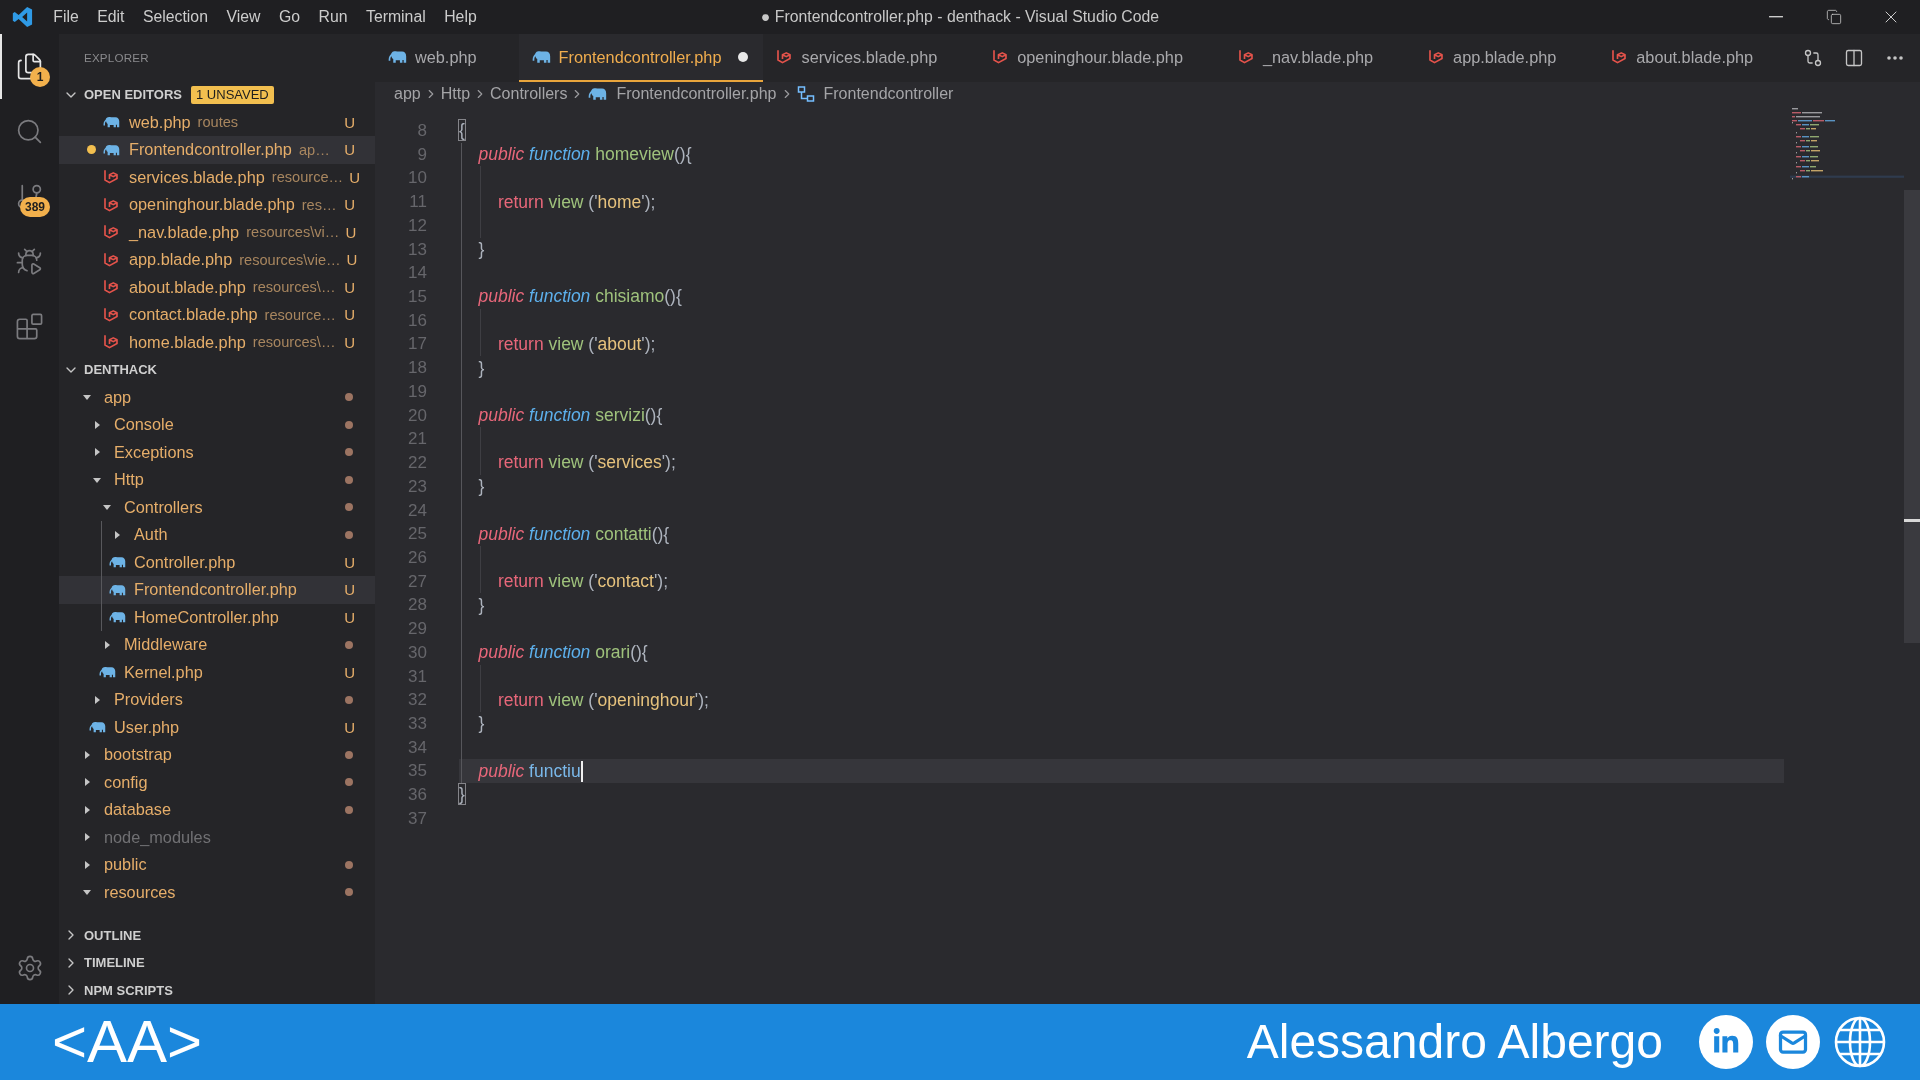  What do you see at coordinates (217, 782) in the screenshot?
I see `tree-item: config` at bounding box center [217, 782].